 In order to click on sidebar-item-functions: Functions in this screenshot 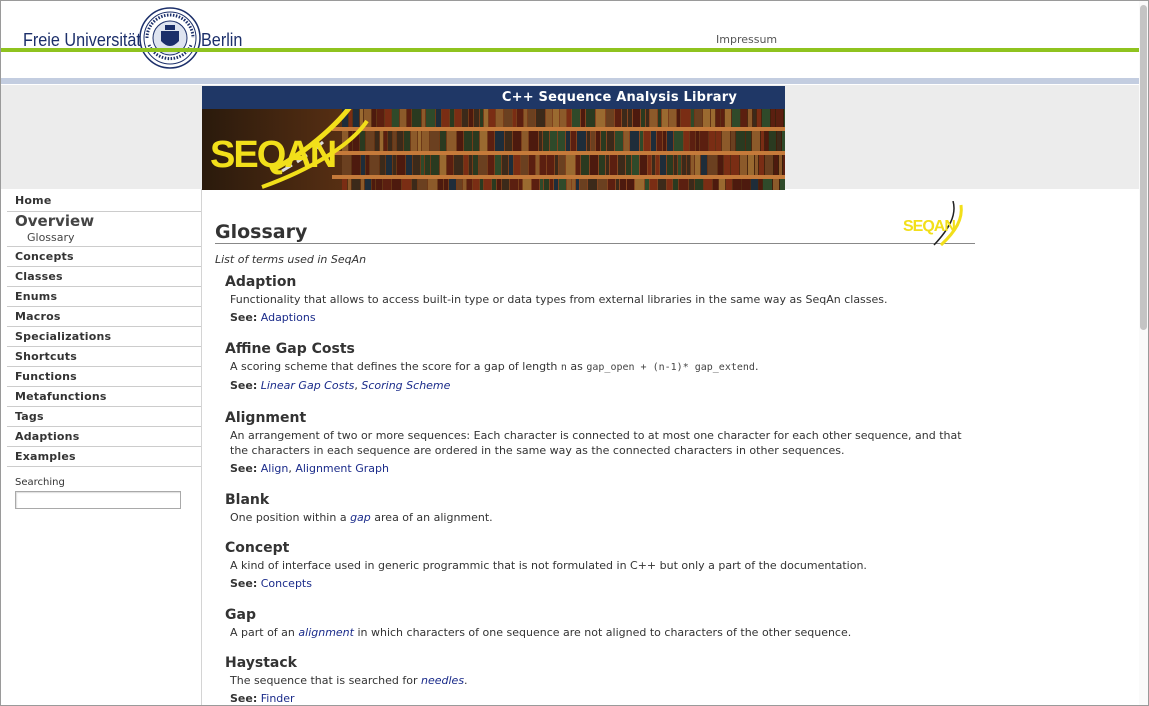, I will do `click(104, 377)`.